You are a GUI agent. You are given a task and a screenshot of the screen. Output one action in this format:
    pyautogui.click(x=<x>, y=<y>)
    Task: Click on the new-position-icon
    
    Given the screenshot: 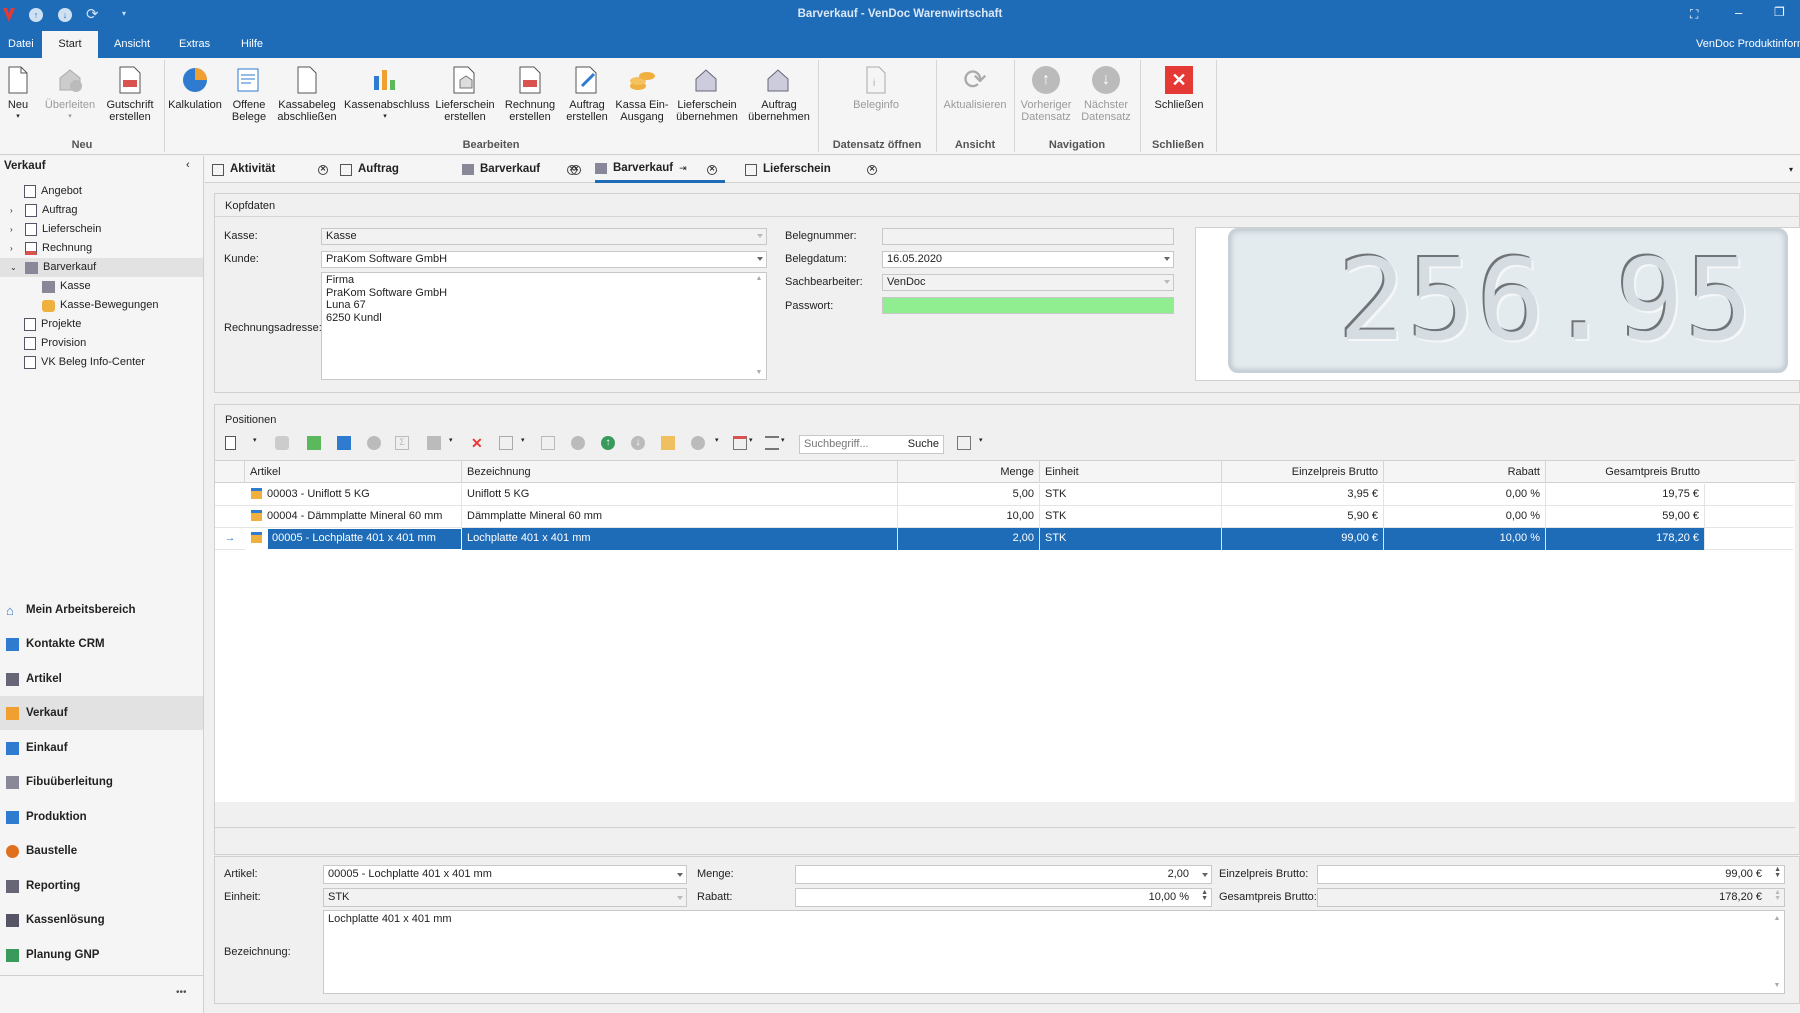 What is the action you would take?
    pyautogui.click(x=230, y=443)
    